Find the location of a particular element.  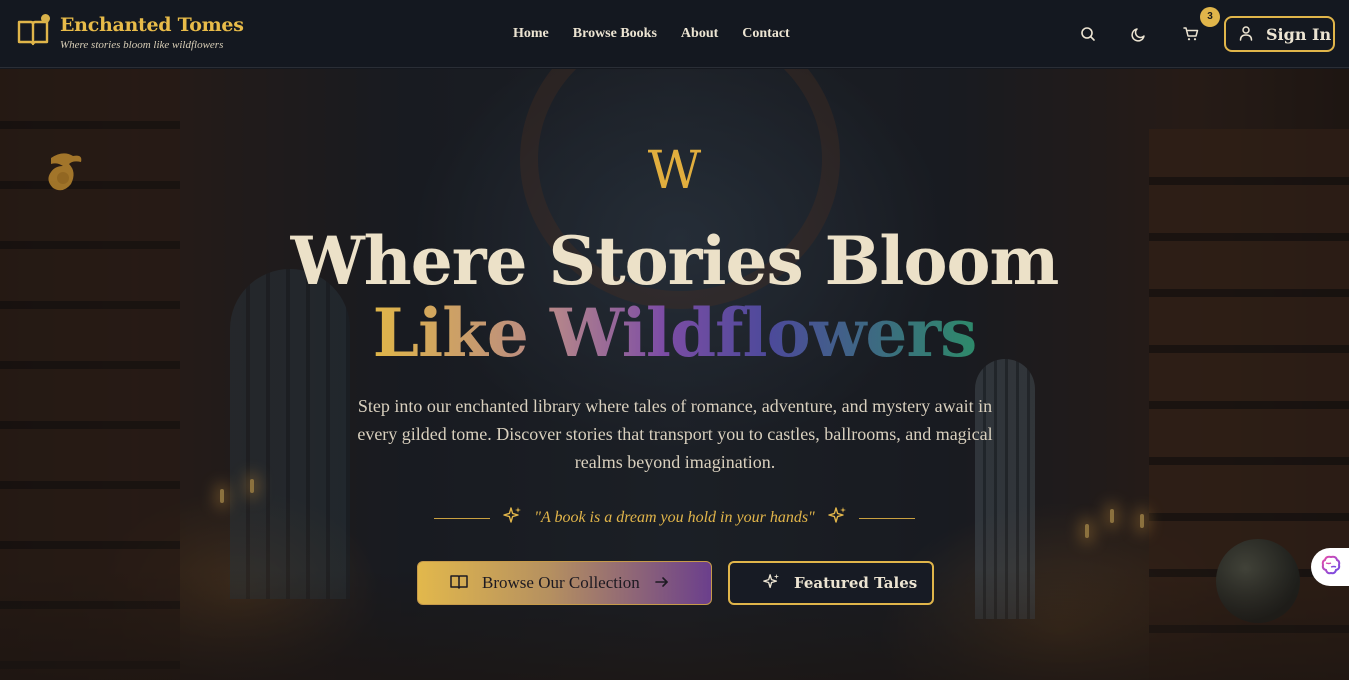

brand-dot is located at coordinates (45, 18).